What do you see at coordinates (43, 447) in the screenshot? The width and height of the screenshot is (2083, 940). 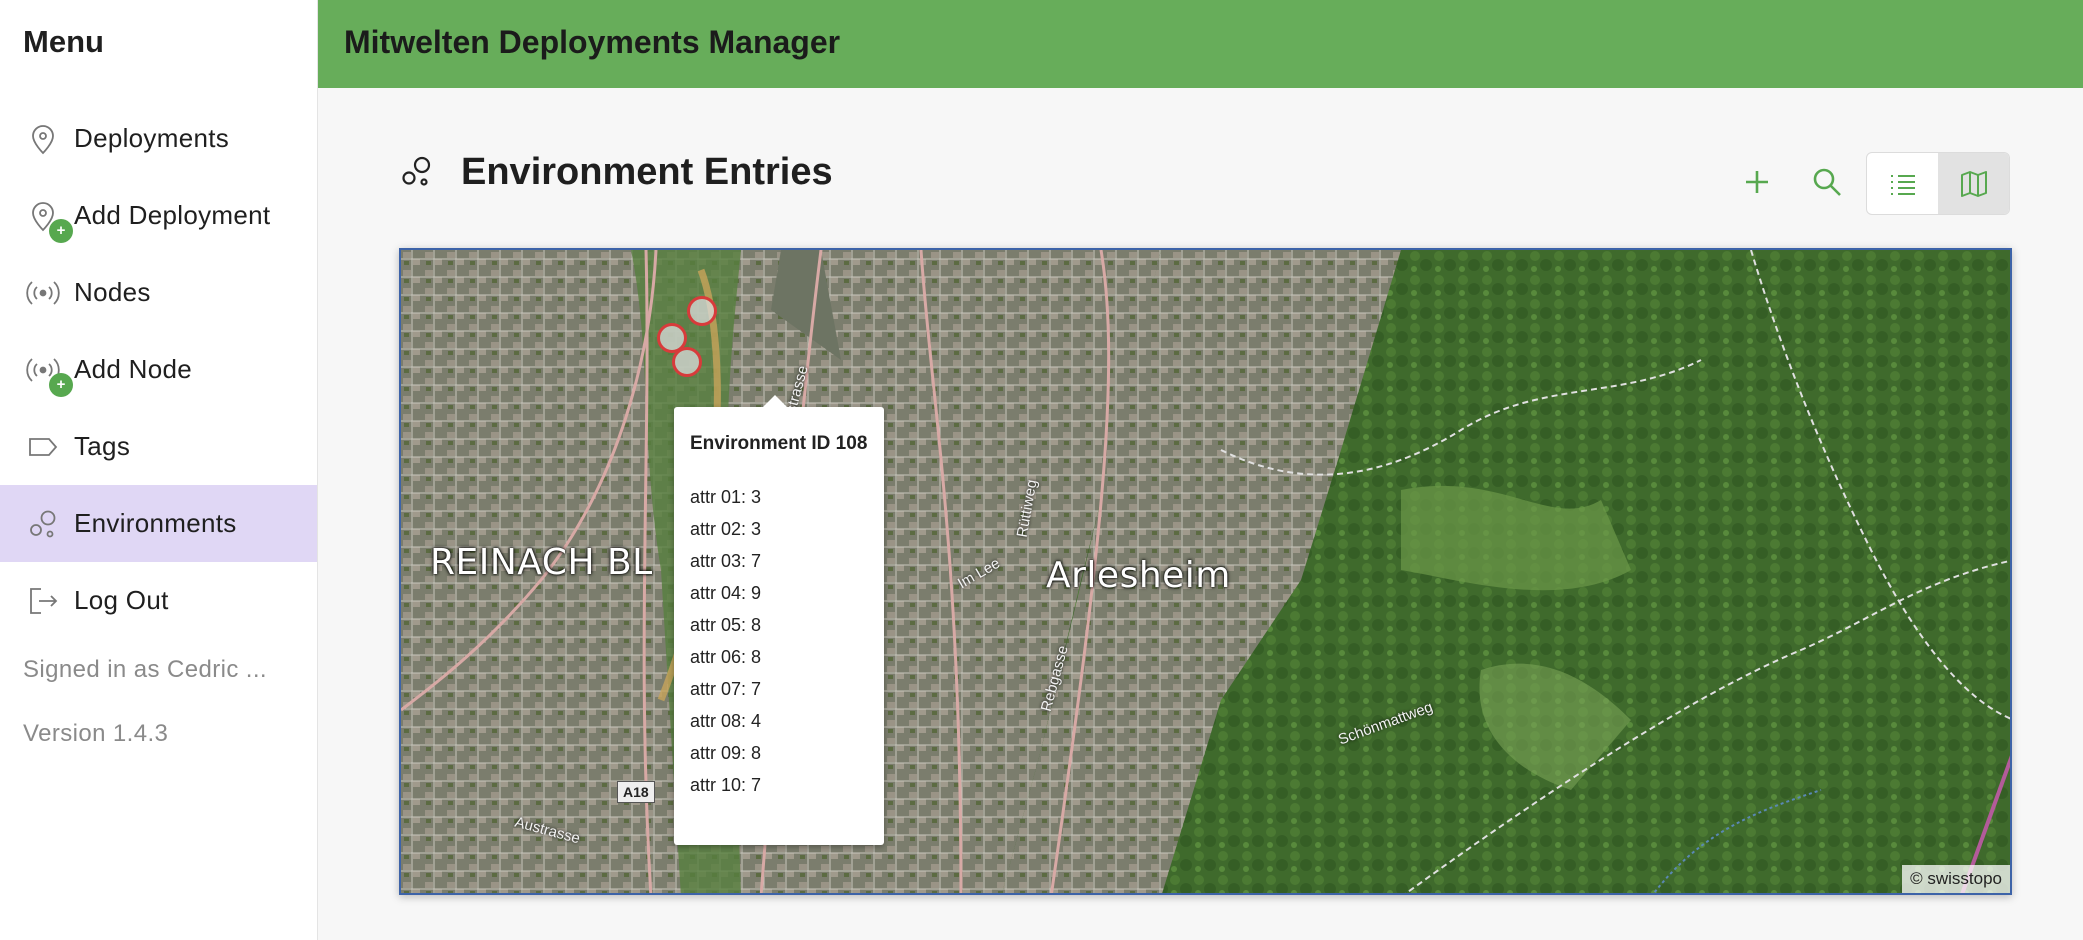 I see `tag-icon` at bounding box center [43, 447].